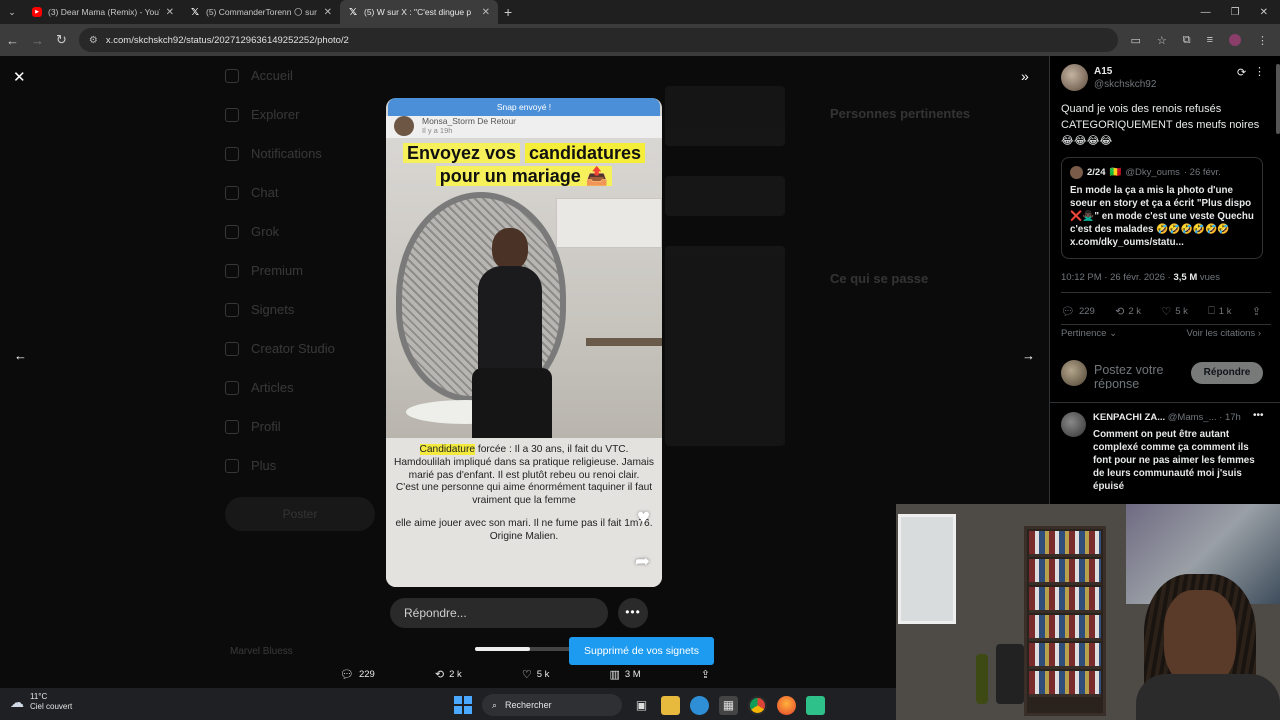  I want to click on video-progress, so click(525, 649).